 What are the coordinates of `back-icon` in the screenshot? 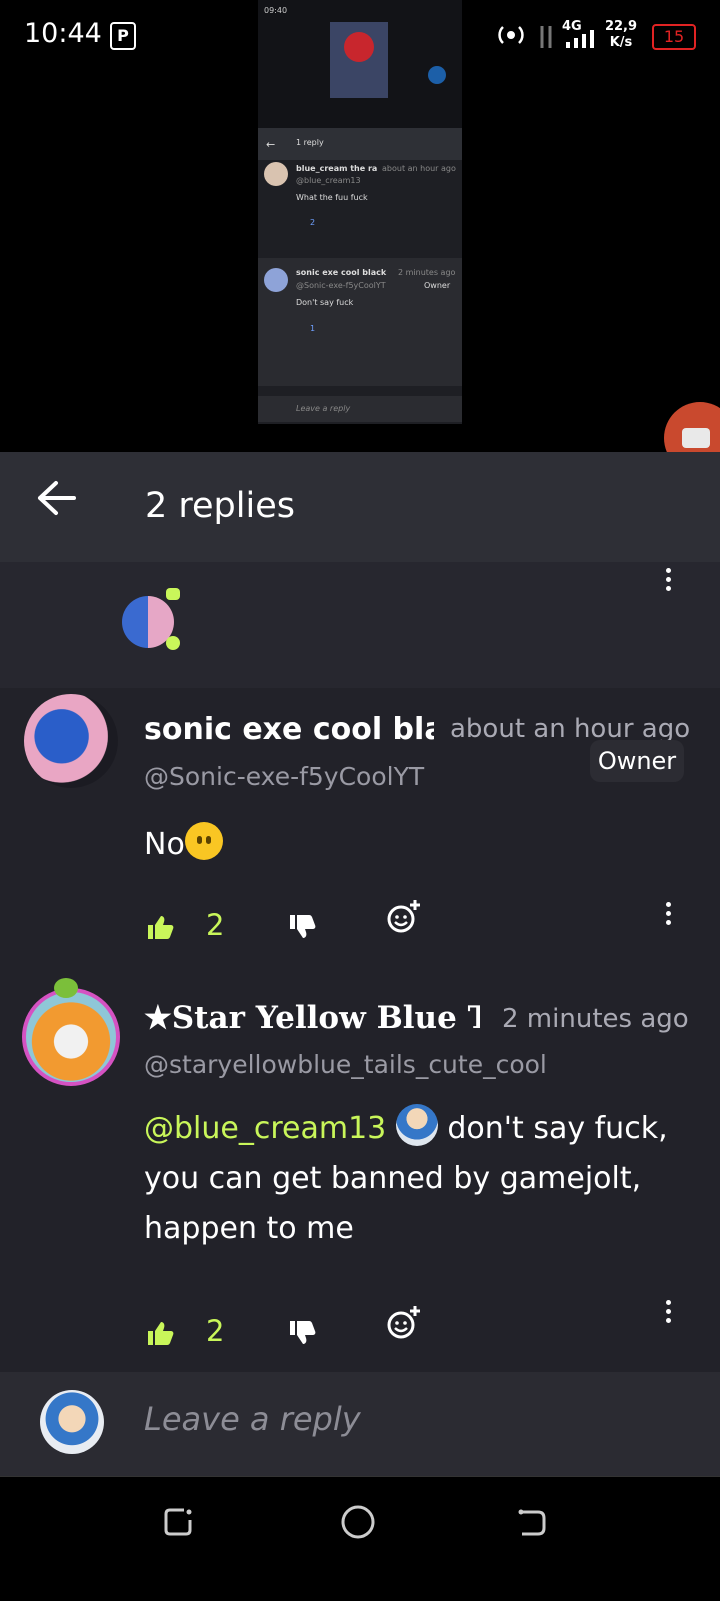 It's located at (532, 1522).